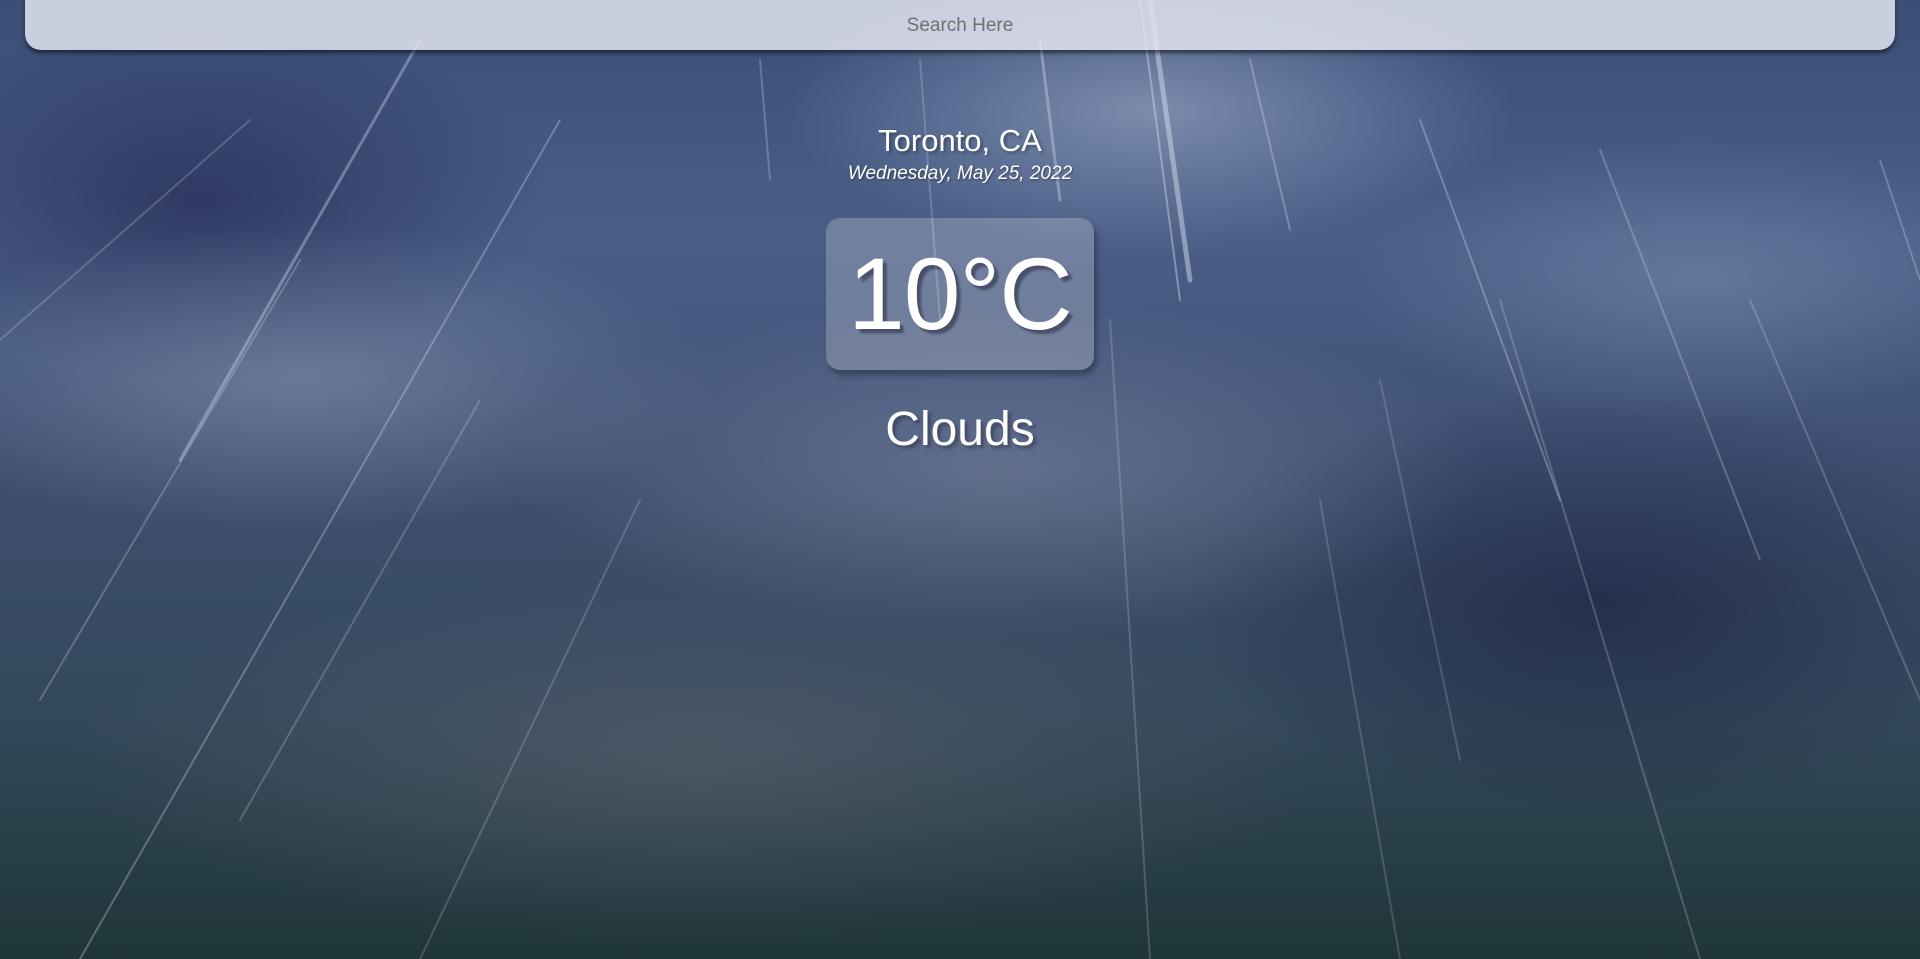 This screenshot has width=1920, height=959. I want to click on location-title: Toronto, CA, so click(960, 140).